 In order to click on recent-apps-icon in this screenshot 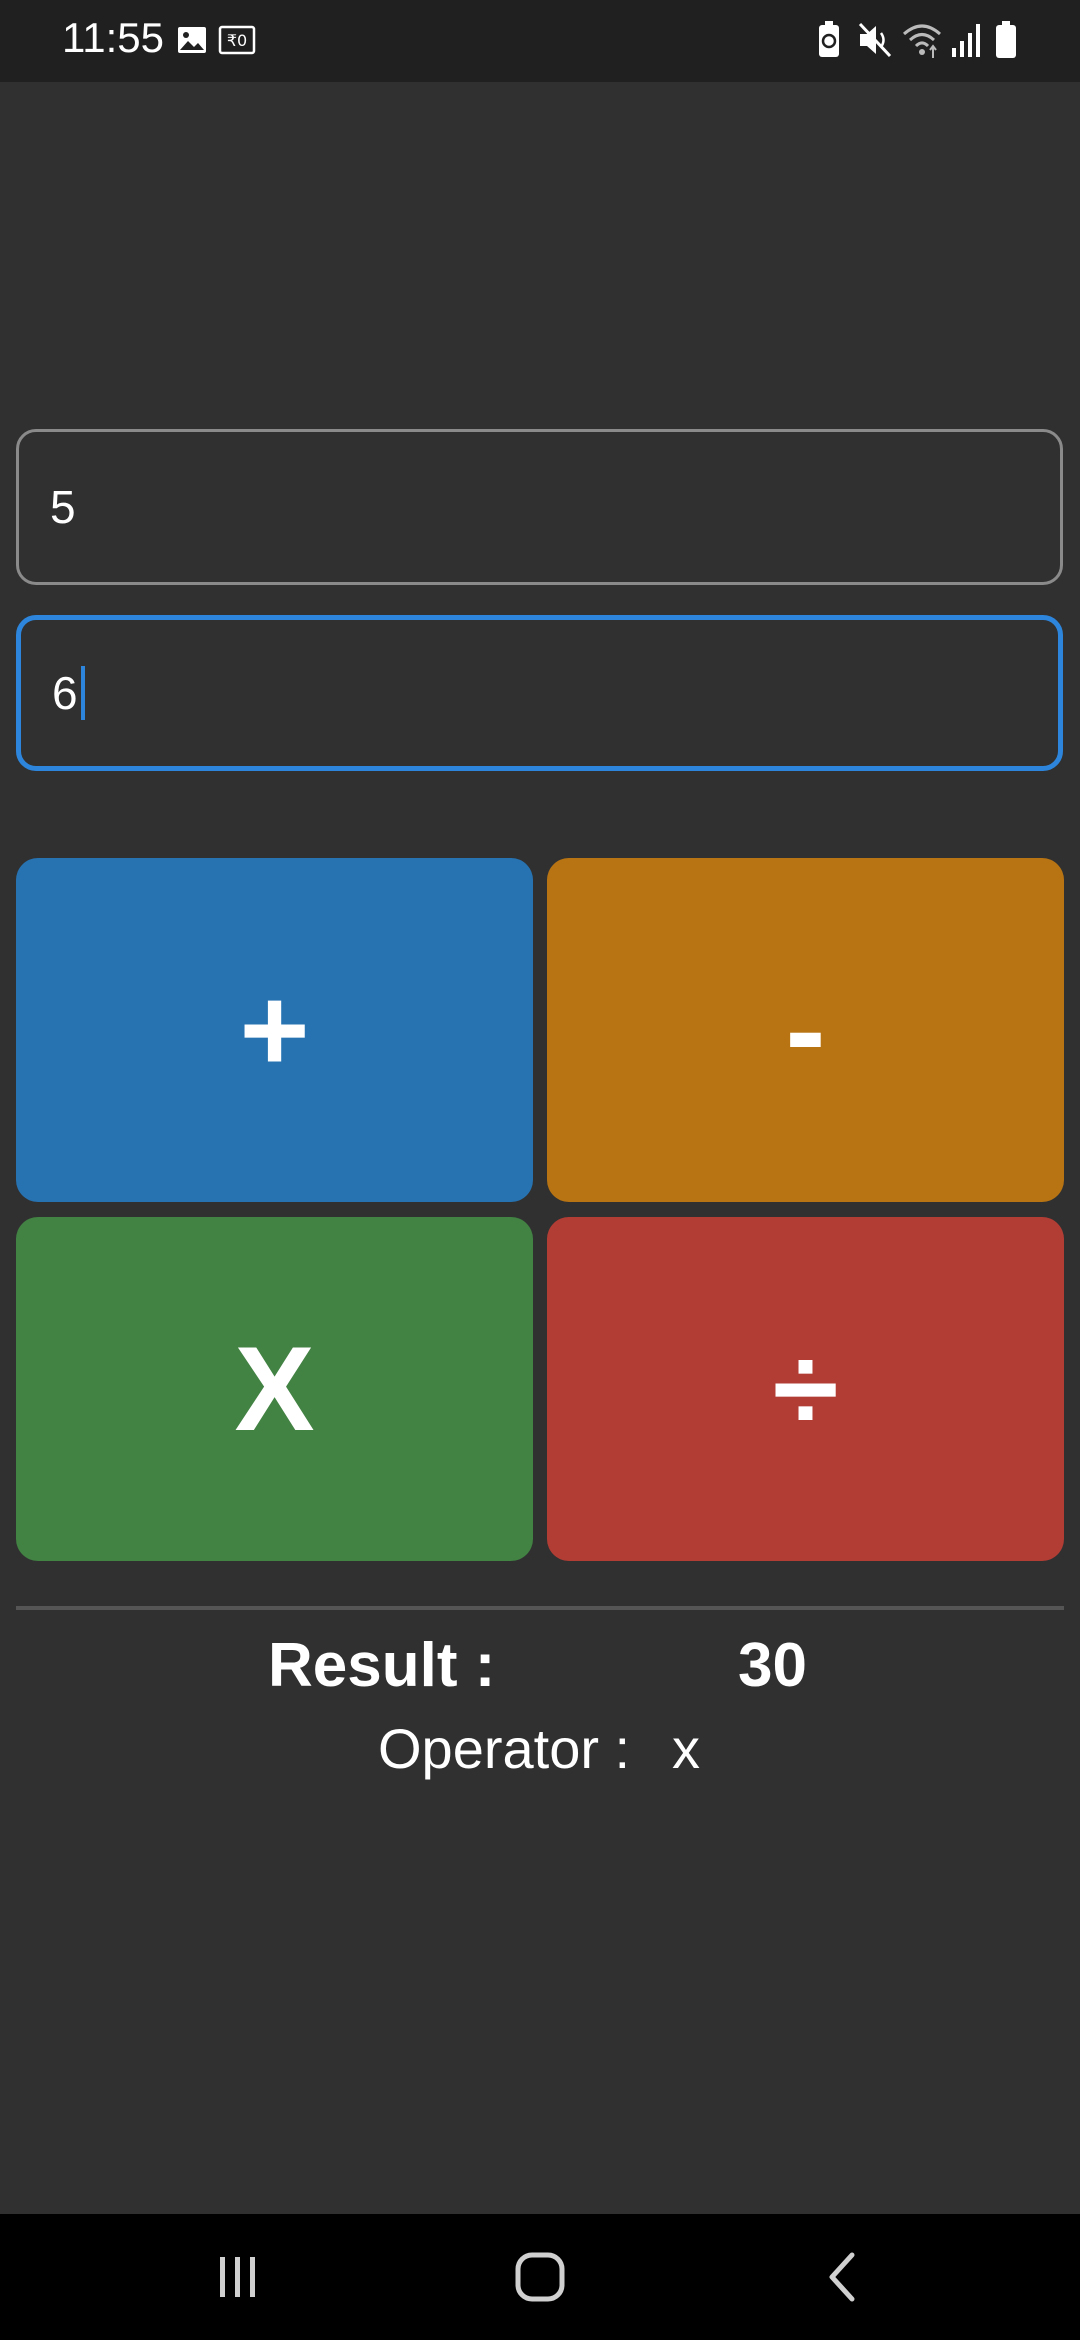, I will do `click(237, 2277)`.